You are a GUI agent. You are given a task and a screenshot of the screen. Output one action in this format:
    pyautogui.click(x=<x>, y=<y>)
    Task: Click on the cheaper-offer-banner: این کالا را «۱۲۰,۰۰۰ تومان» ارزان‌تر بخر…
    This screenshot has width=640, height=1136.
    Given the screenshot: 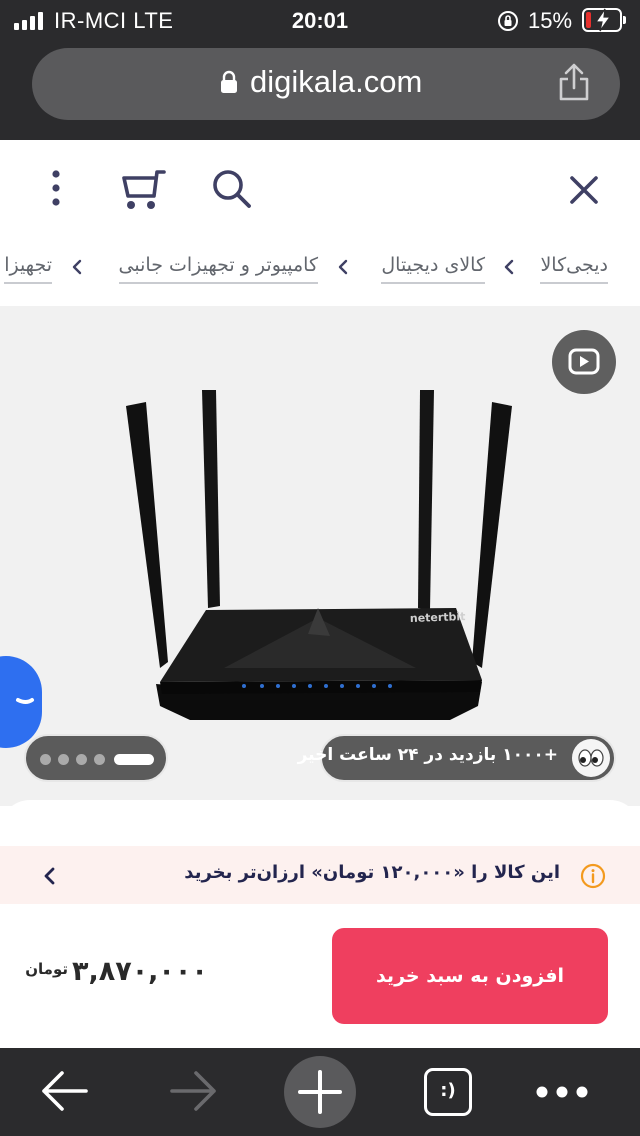 What is the action you would take?
    pyautogui.click(x=320, y=875)
    